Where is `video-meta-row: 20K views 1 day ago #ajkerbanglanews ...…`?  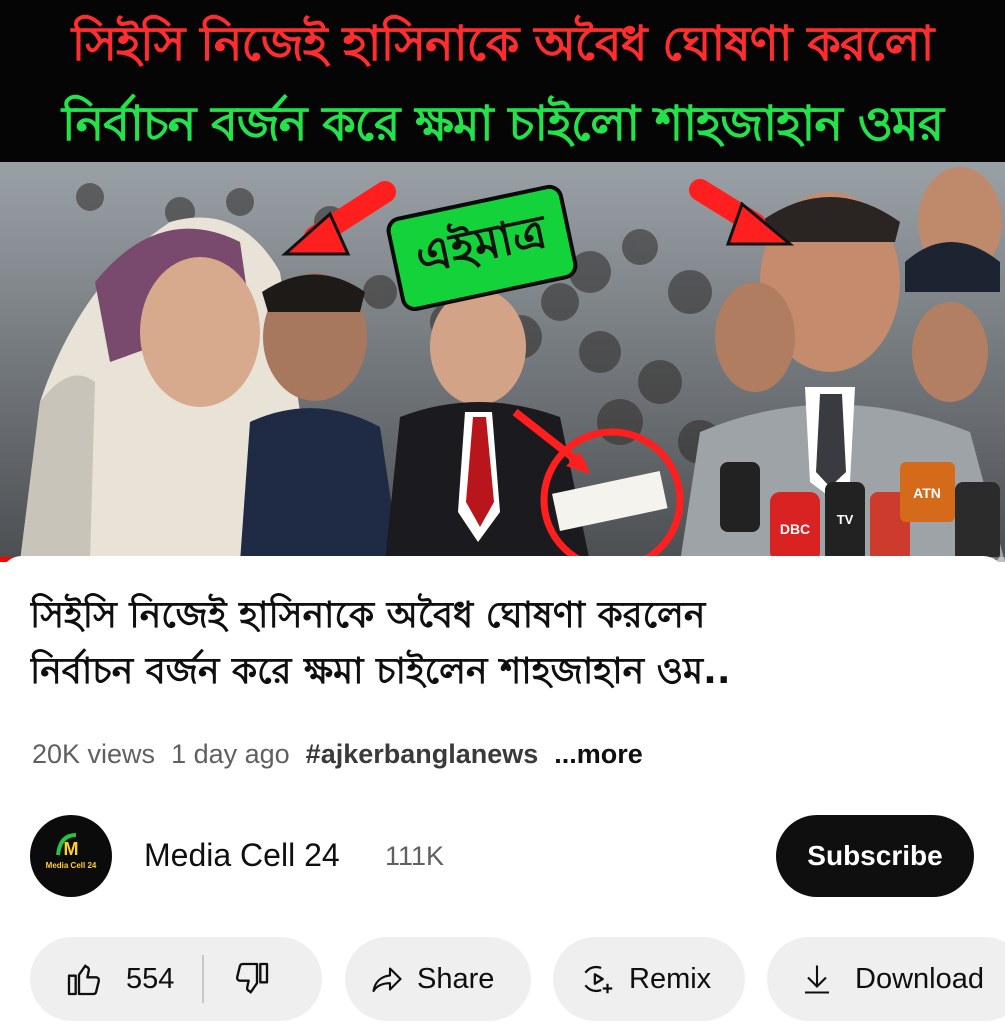 video-meta-row: 20K views 1 day ago #ajkerbanglanews ...… is located at coordinates (345, 754).